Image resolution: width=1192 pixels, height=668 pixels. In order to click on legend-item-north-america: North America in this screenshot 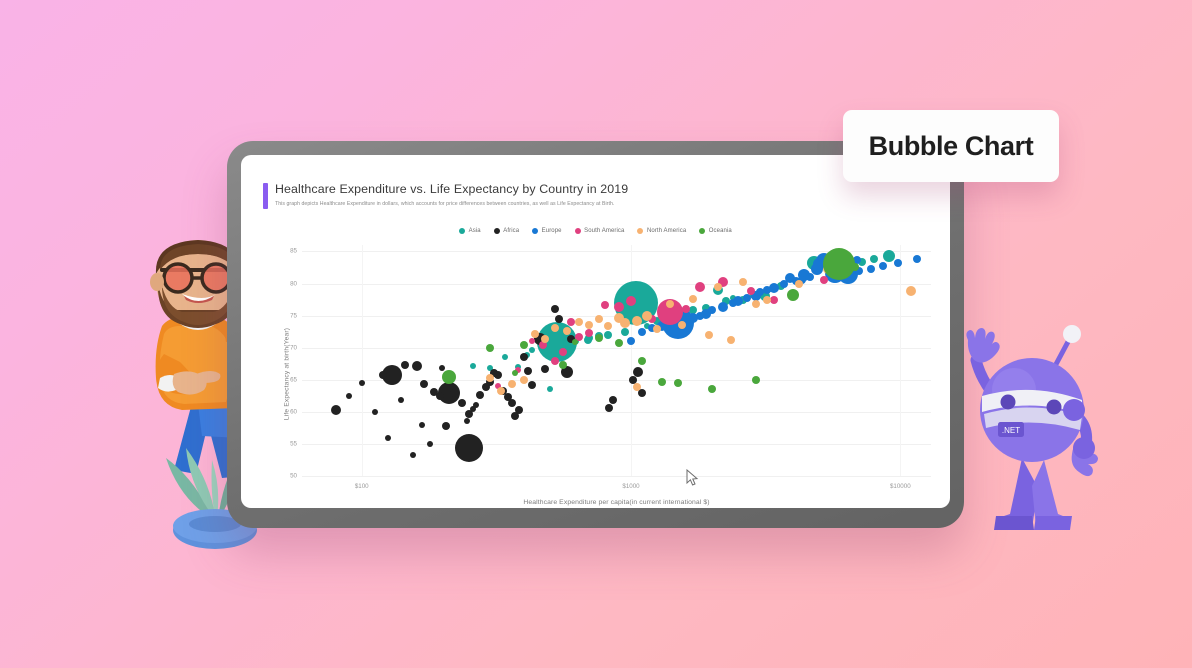, I will do `click(661, 231)`.